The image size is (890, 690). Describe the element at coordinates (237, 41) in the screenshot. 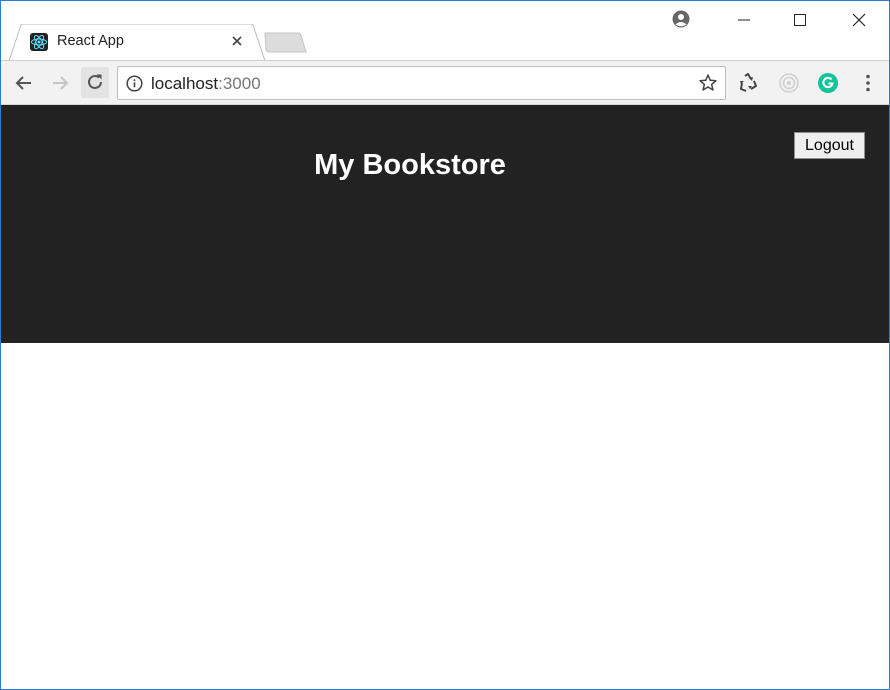

I see `tab-close-icon` at that location.